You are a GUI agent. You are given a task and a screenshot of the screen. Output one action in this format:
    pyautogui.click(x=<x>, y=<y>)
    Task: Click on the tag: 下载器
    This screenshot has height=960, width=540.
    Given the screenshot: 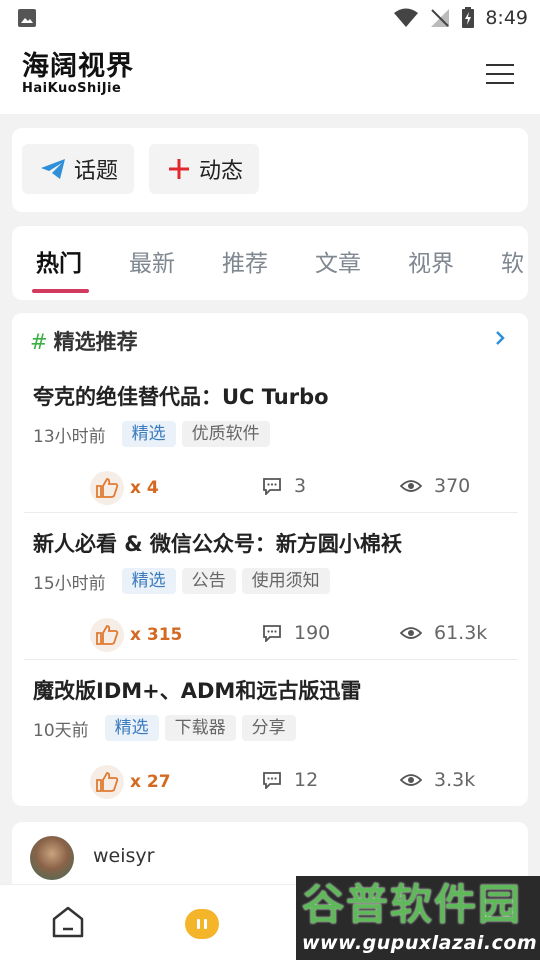 What is the action you would take?
    pyautogui.click(x=200, y=728)
    